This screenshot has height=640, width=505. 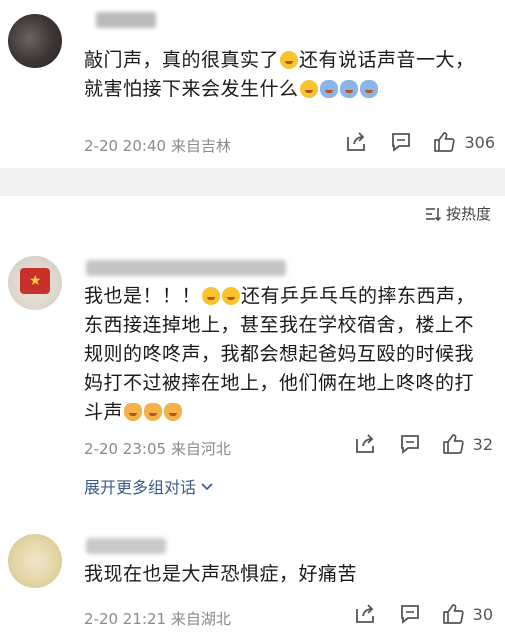 I want to click on like-count: 32, so click(x=482, y=444).